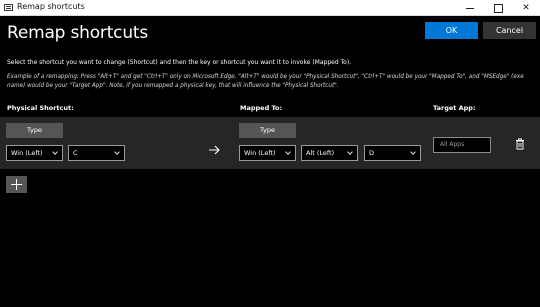  What do you see at coordinates (78, 33) in the screenshot?
I see `page-title: Remap shortcuts` at bounding box center [78, 33].